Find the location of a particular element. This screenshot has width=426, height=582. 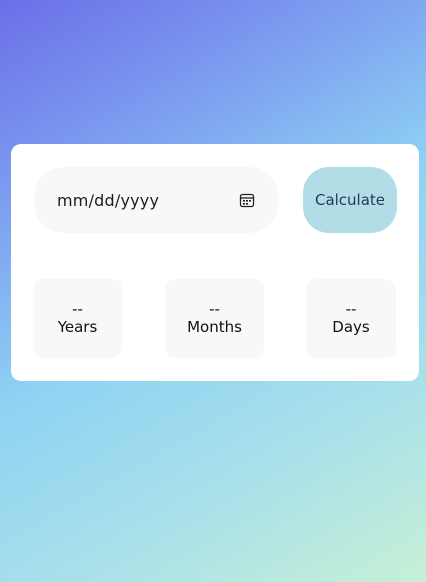

days-label: Days is located at coordinates (351, 327).